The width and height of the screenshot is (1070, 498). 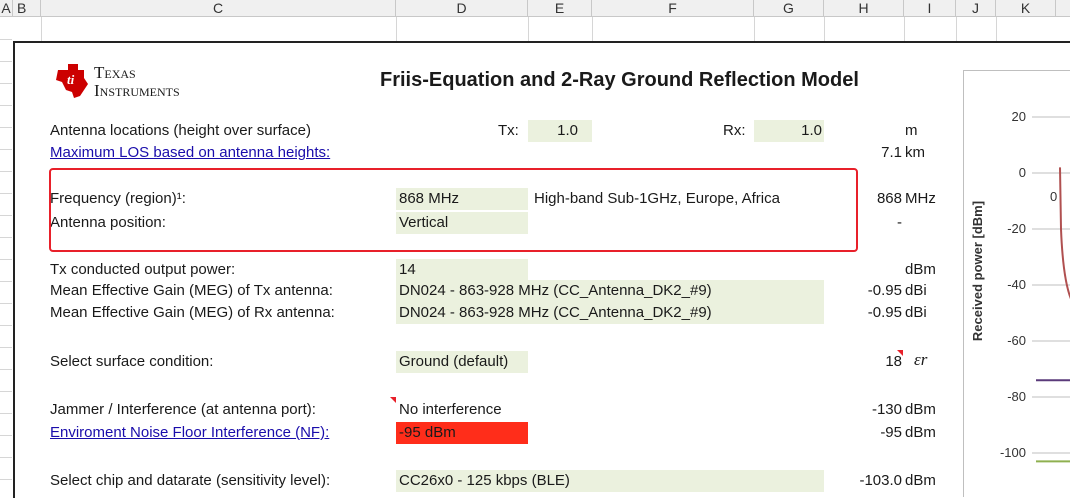 I want to click on tx-power-label: Tx conducted output power:, so click(x=143, y=269).